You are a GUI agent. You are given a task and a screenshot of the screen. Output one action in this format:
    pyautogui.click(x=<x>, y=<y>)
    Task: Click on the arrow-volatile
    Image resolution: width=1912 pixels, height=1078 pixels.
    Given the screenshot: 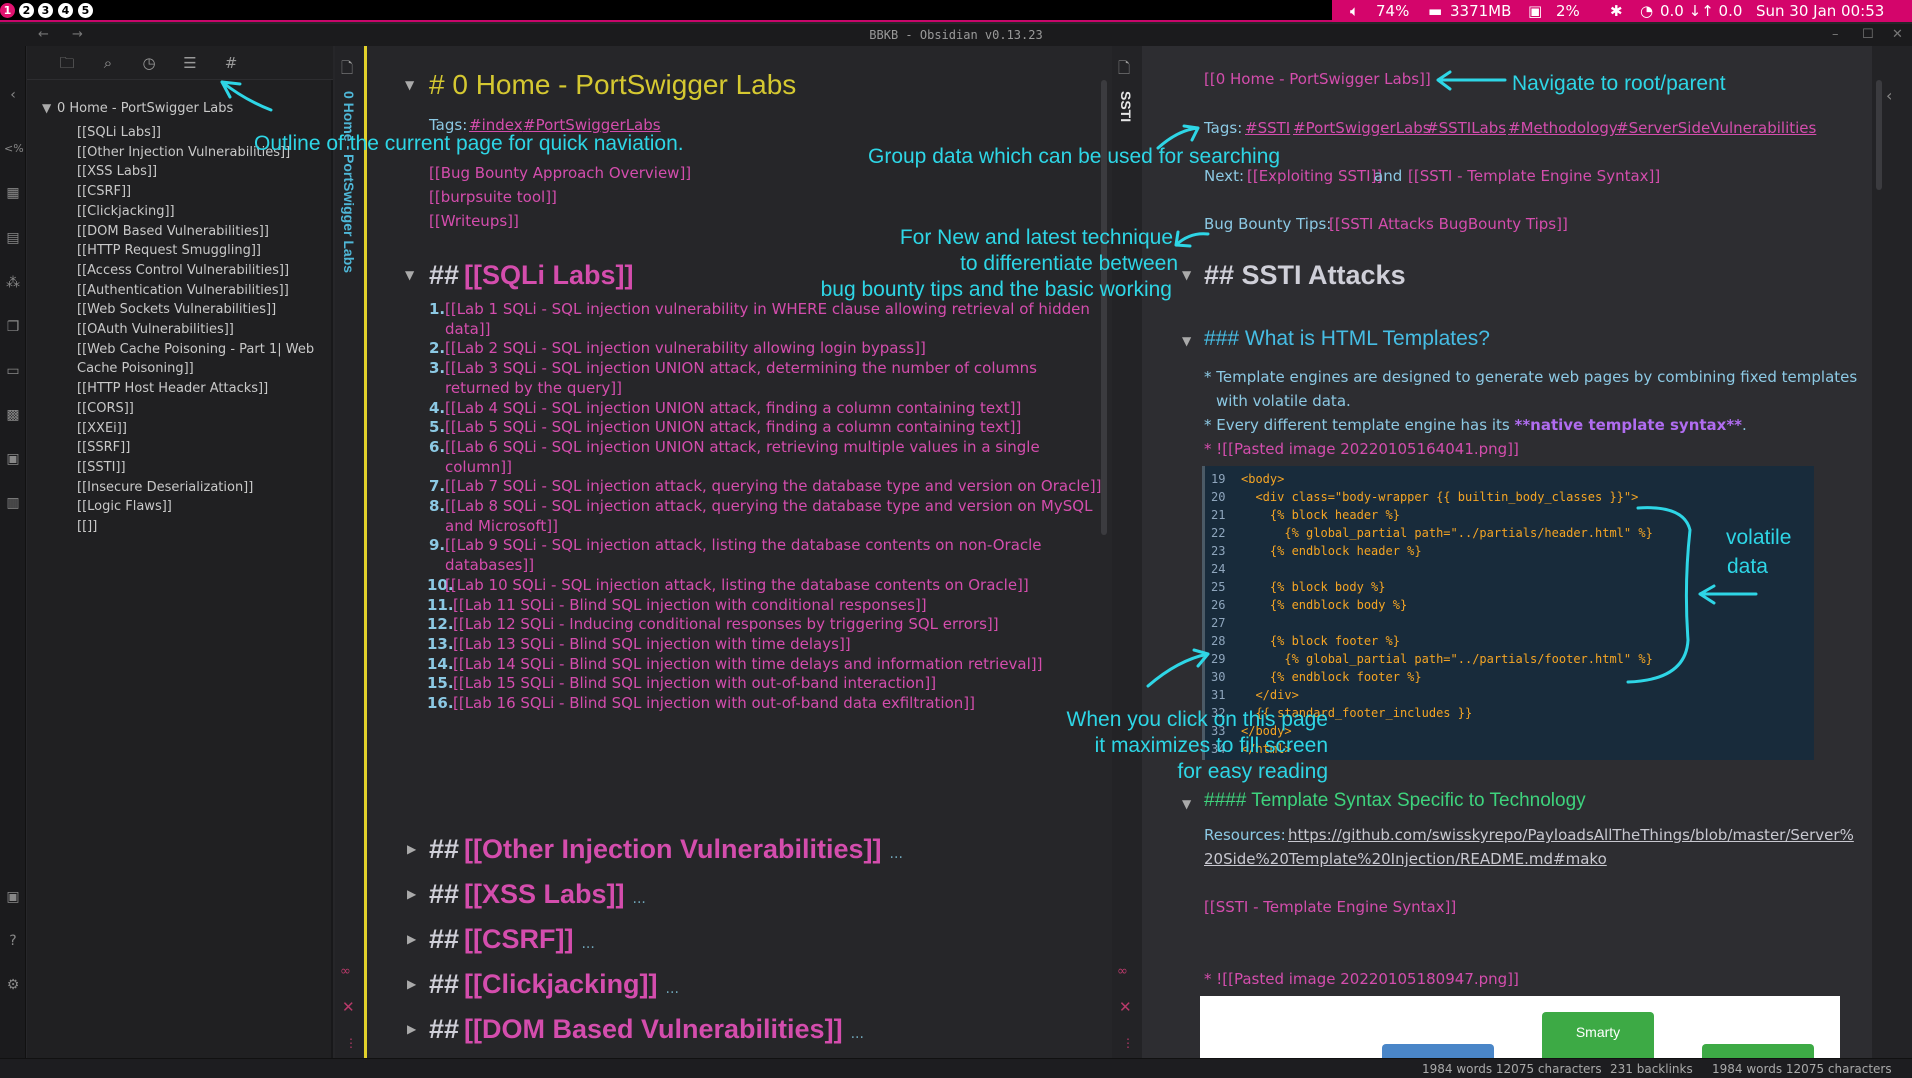 What is the action you would take?
    pyautogui.click(x=1728, y=594)
    